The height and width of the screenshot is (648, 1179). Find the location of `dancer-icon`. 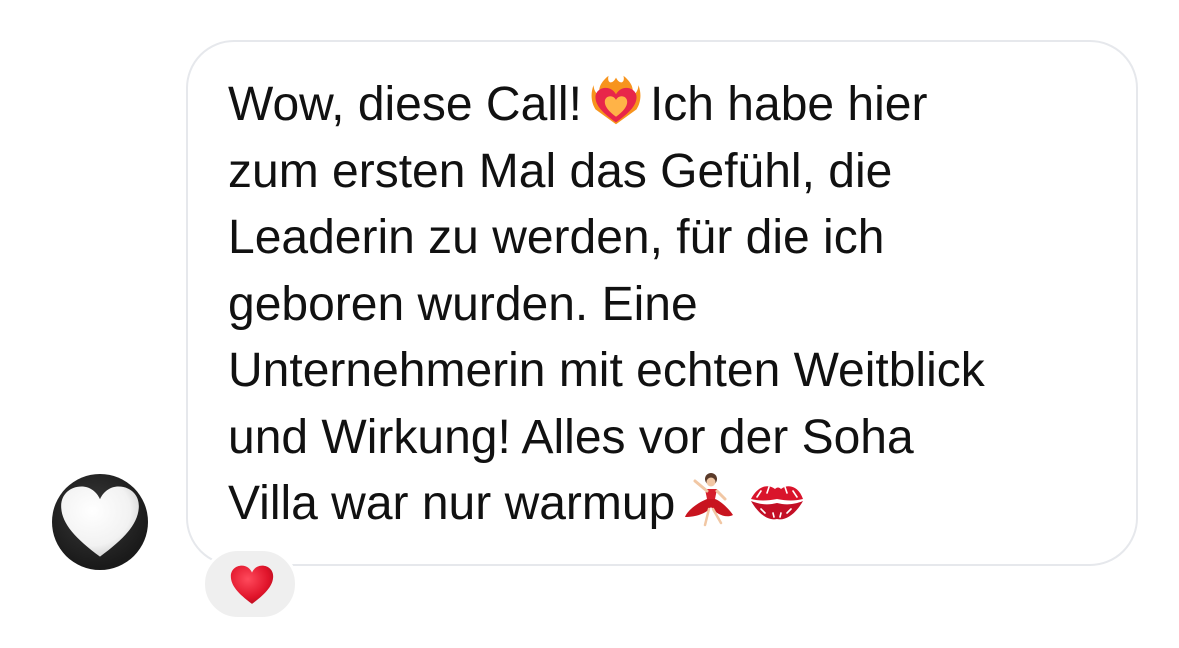

dancer-icon is located at coordinates (709, 500).